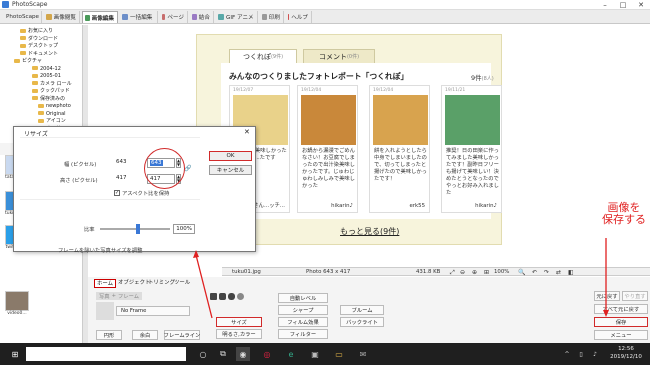 The image size is (650, 365). What do you see at coordinates (626, 357) in the screenshot?
I see `clock-date: 2019/12/10` at bounding box center [626, 357].